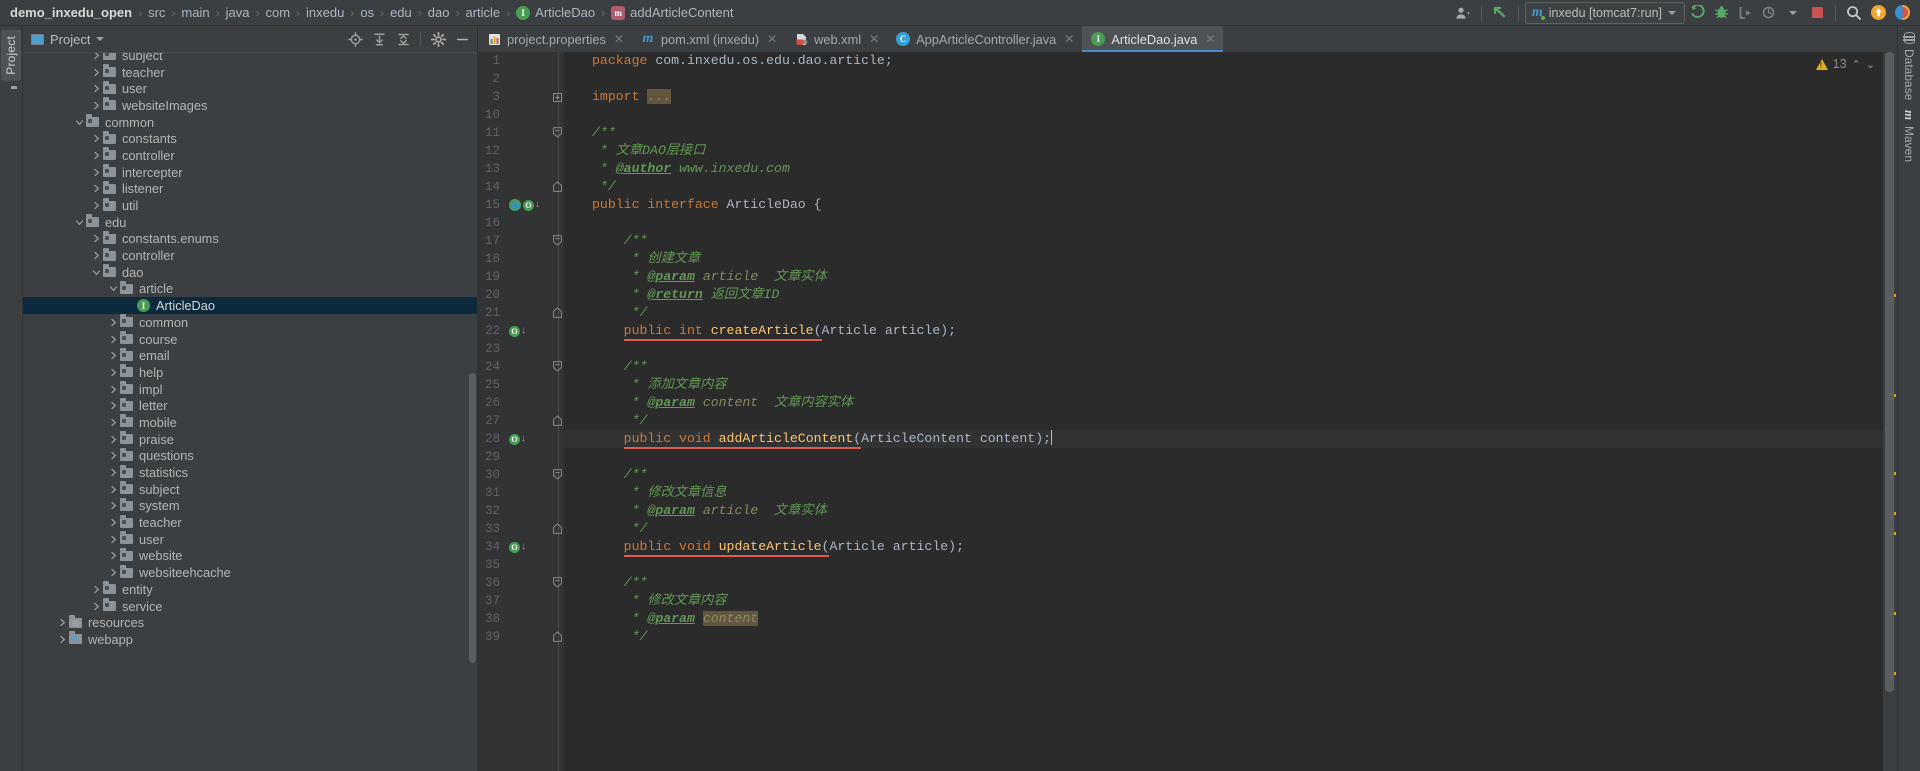 Image resolution: width=1920 pixels, height=771 pixels. I want to click on code-line: * 创建文章, so click(1223, 259).